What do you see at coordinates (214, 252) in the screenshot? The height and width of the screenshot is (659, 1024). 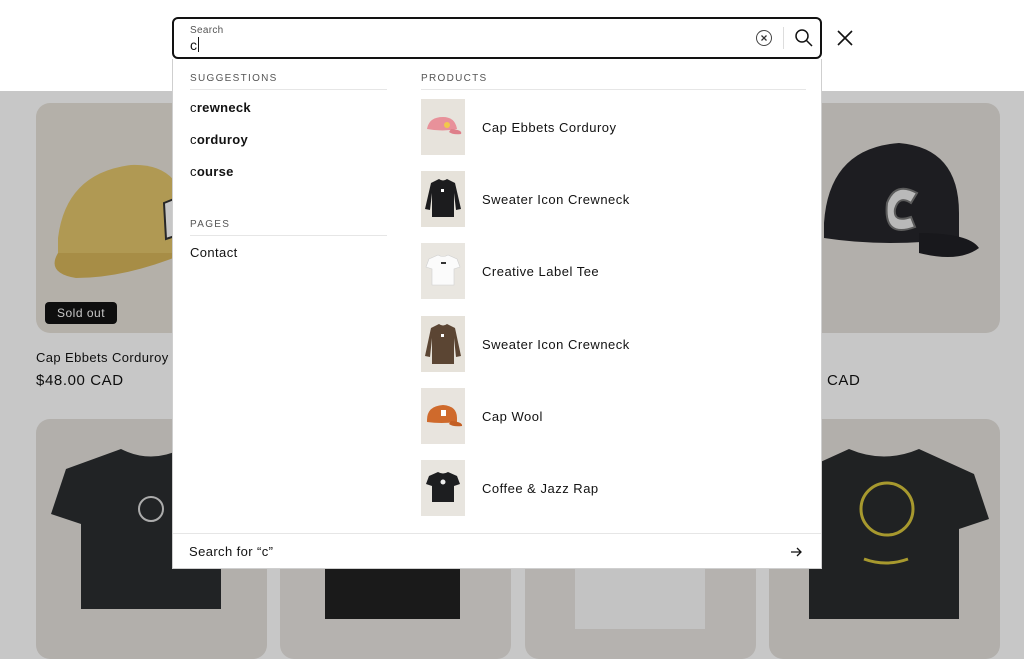 I see `page-link-contact: Contact` at bounding box center [214, 252].